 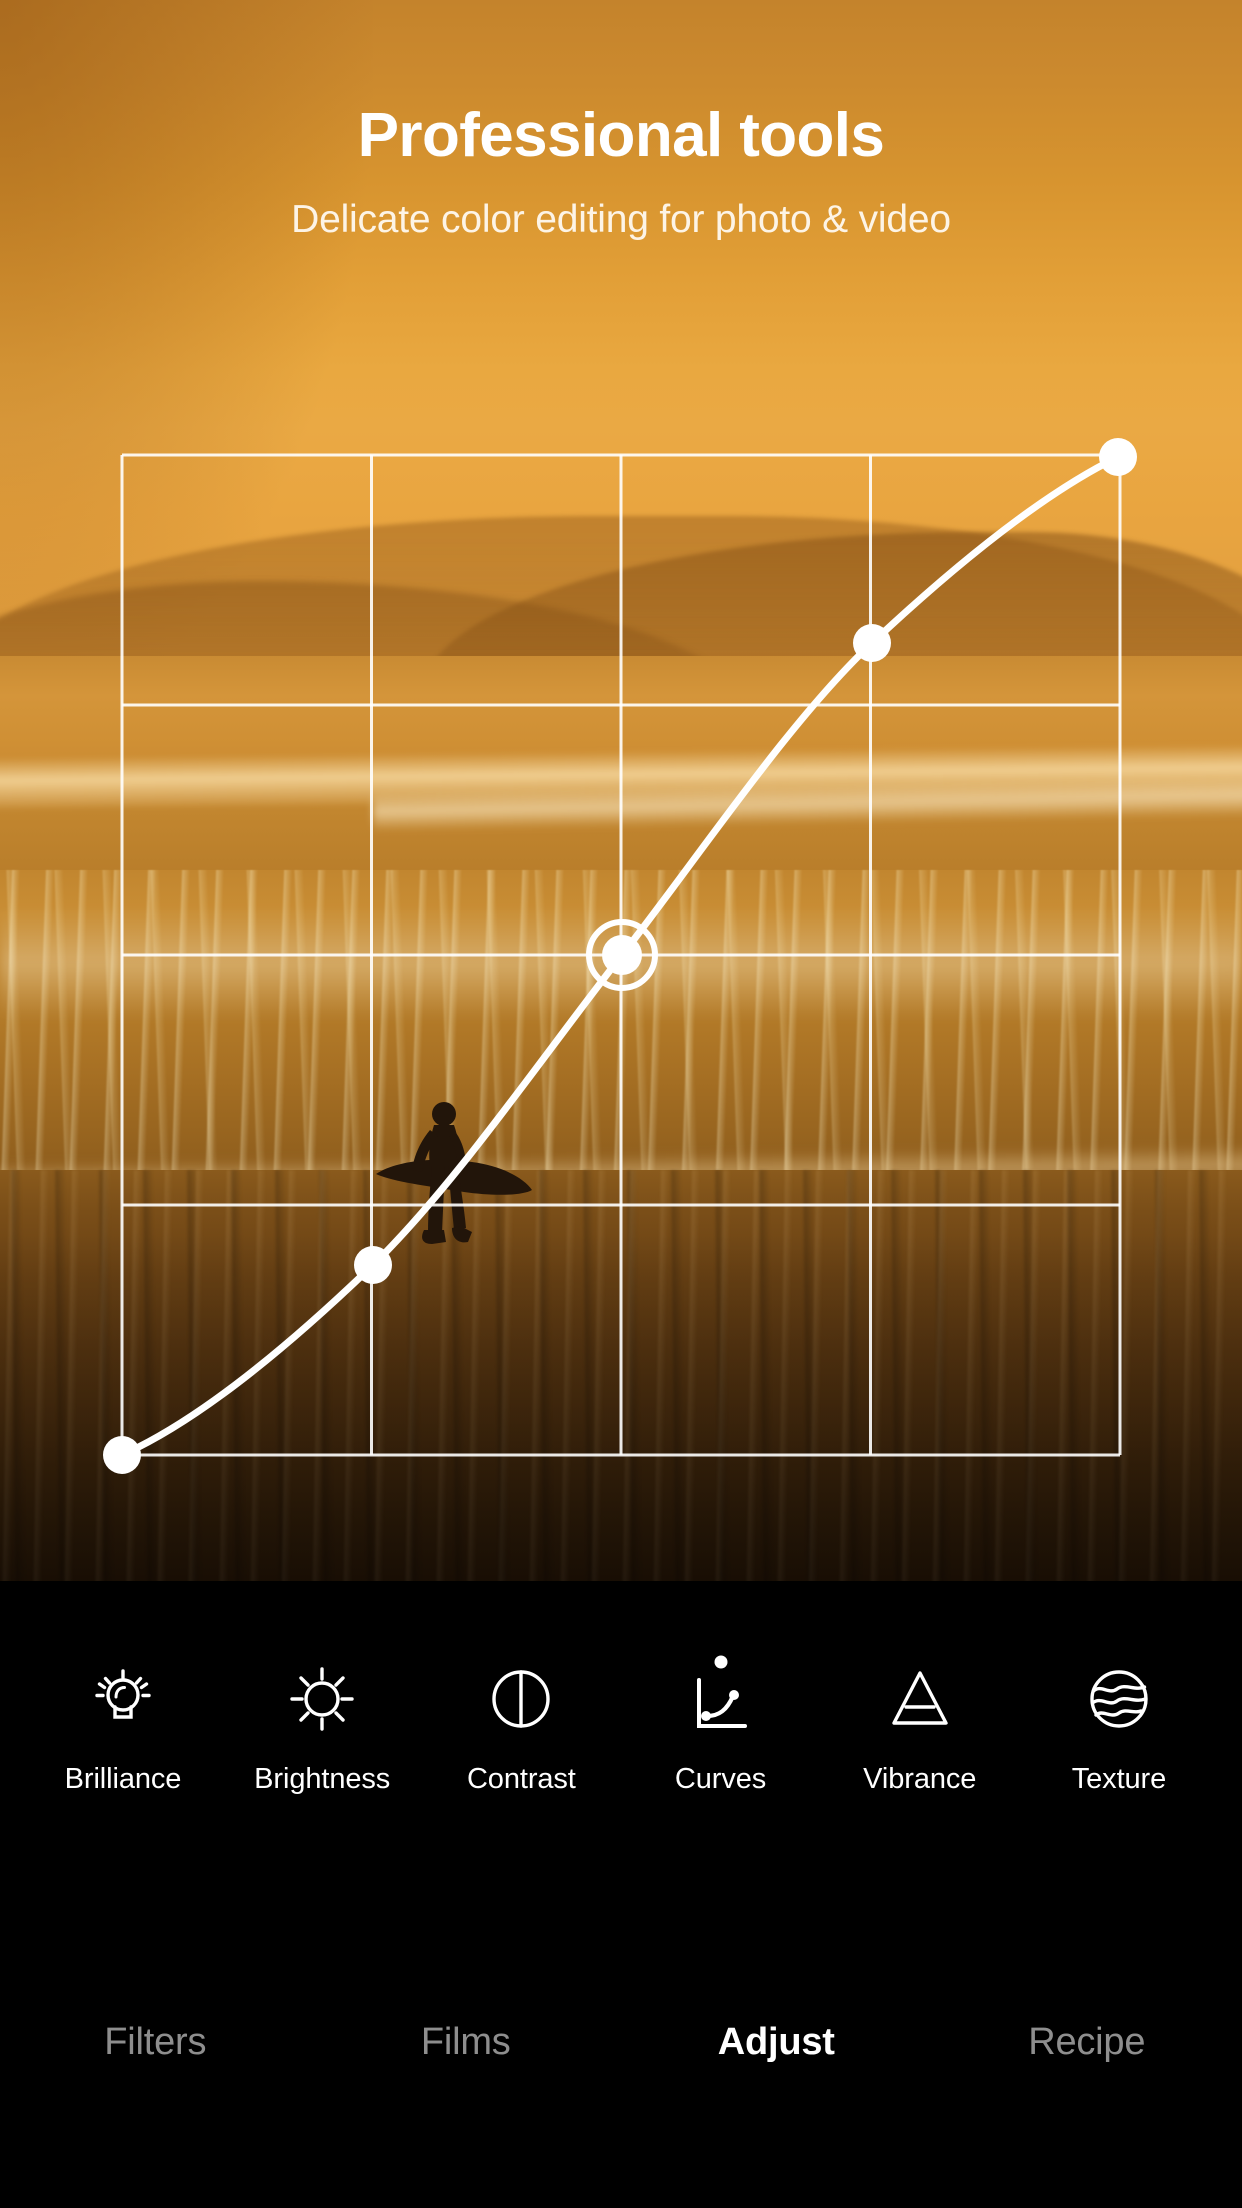 What do you see at coordinates (721, 1698) in the screenshot?
I see `curves-graph-icon` at bounding box center [721, 1698].